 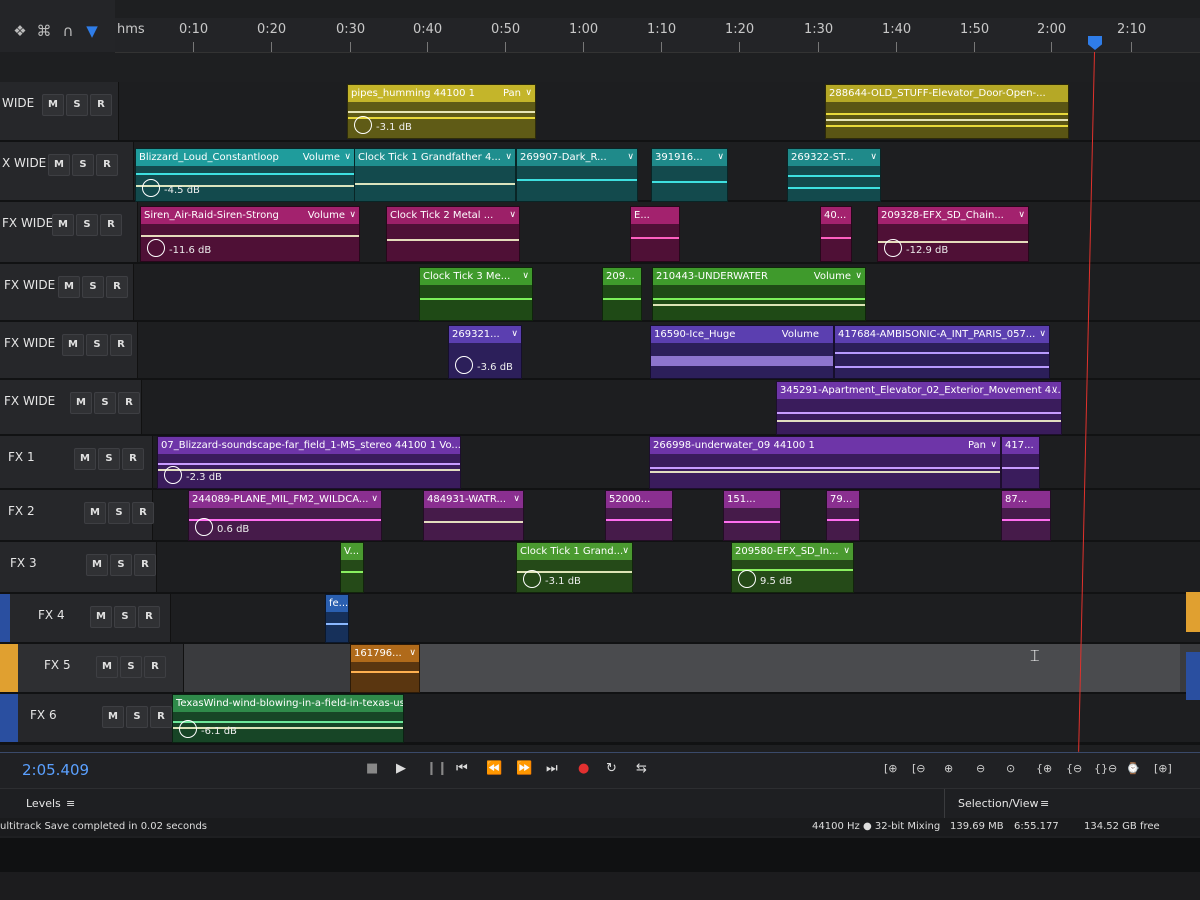 I want to click on pause-icon: ❙❙, so click(x=437, y=768).